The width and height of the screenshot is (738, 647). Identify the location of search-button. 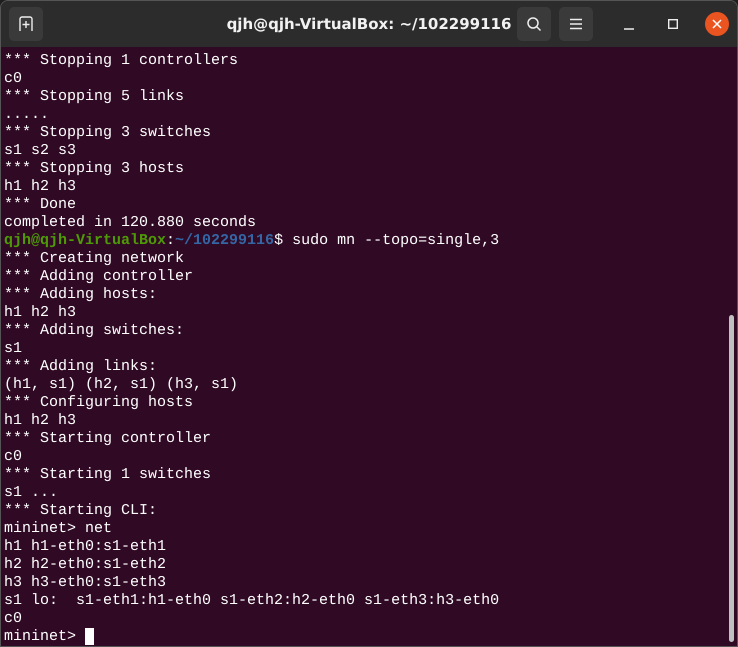
(534, 24).